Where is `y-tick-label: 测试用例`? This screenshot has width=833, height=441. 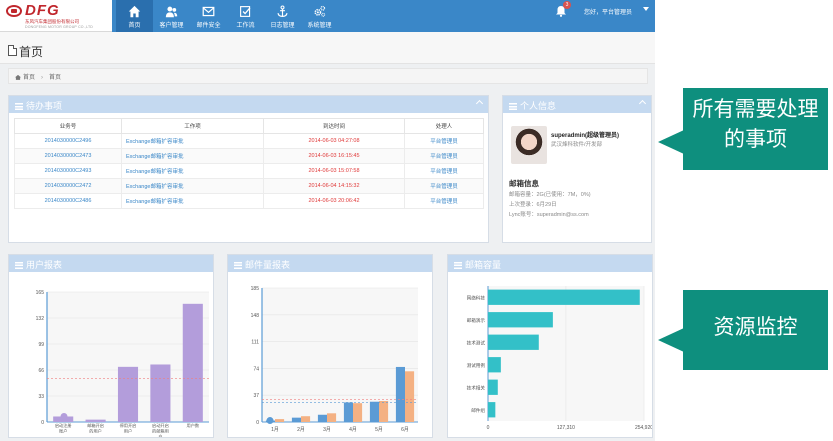
y-tick-label: 测试用例 is located at coordinates (476, 365).